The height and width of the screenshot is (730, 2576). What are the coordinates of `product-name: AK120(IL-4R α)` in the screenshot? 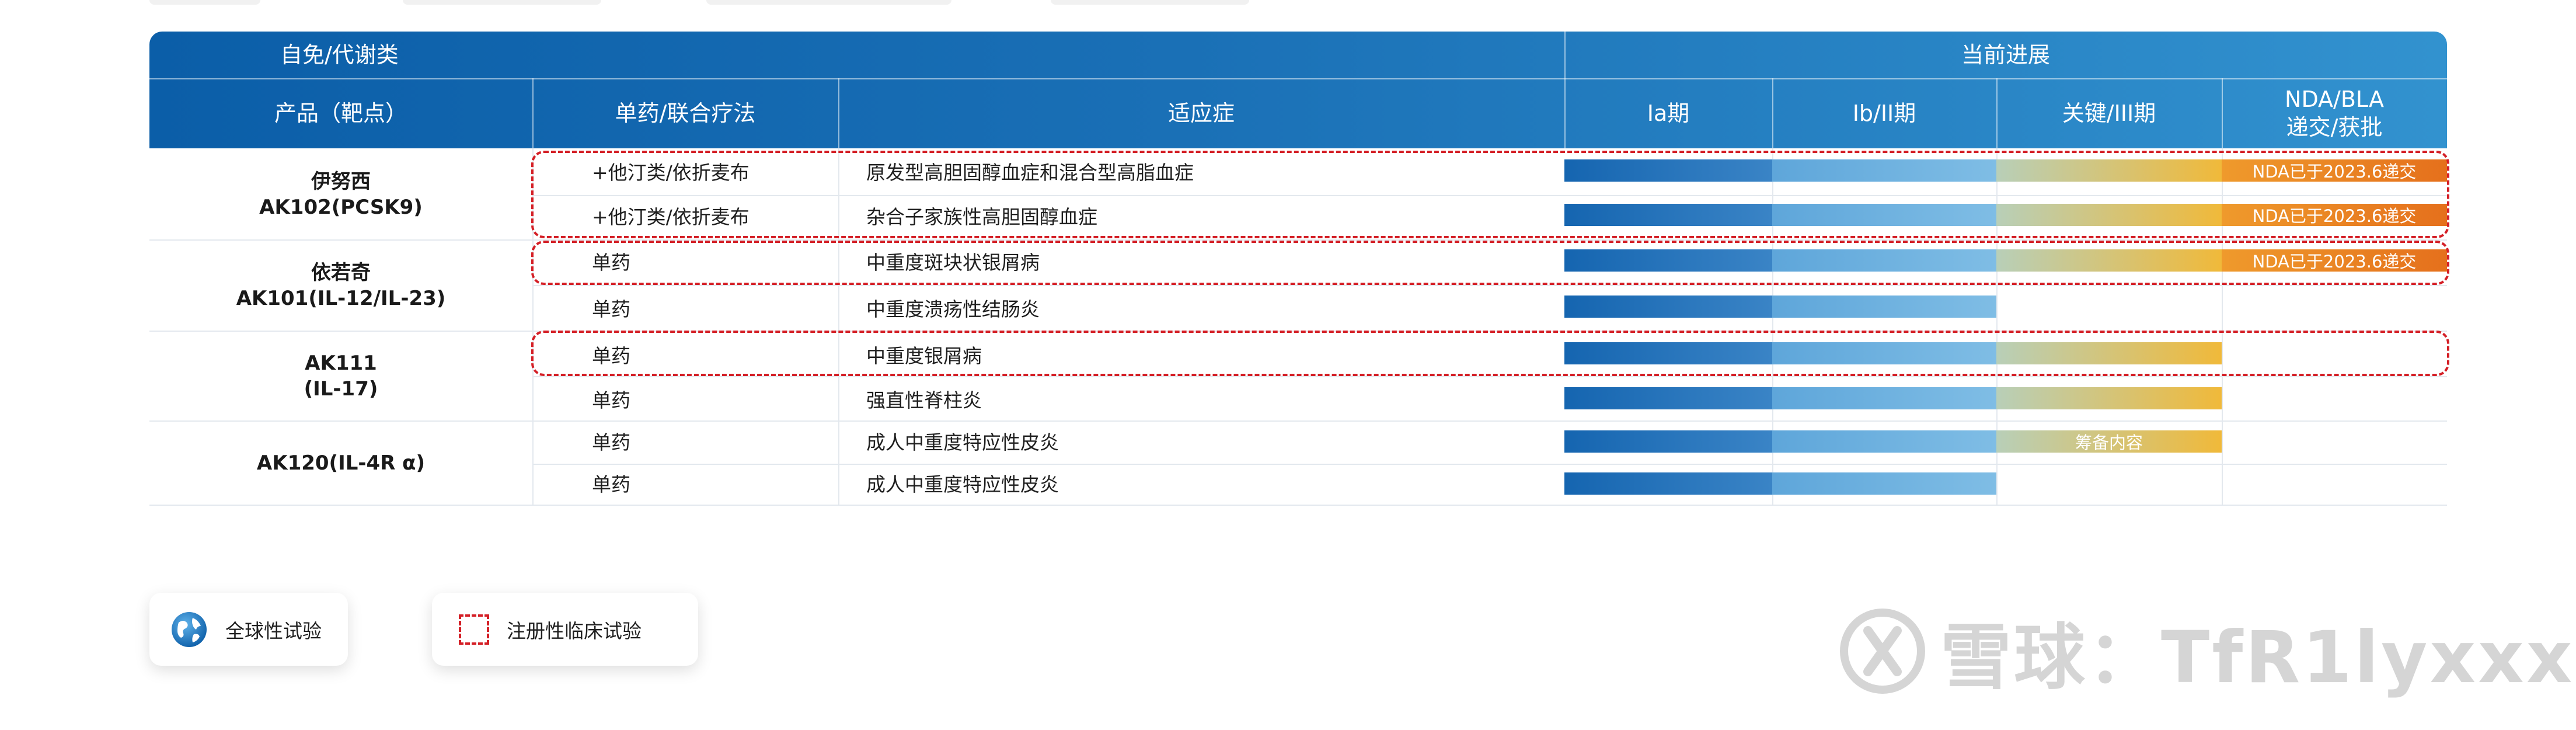 It's located at (341, 463).